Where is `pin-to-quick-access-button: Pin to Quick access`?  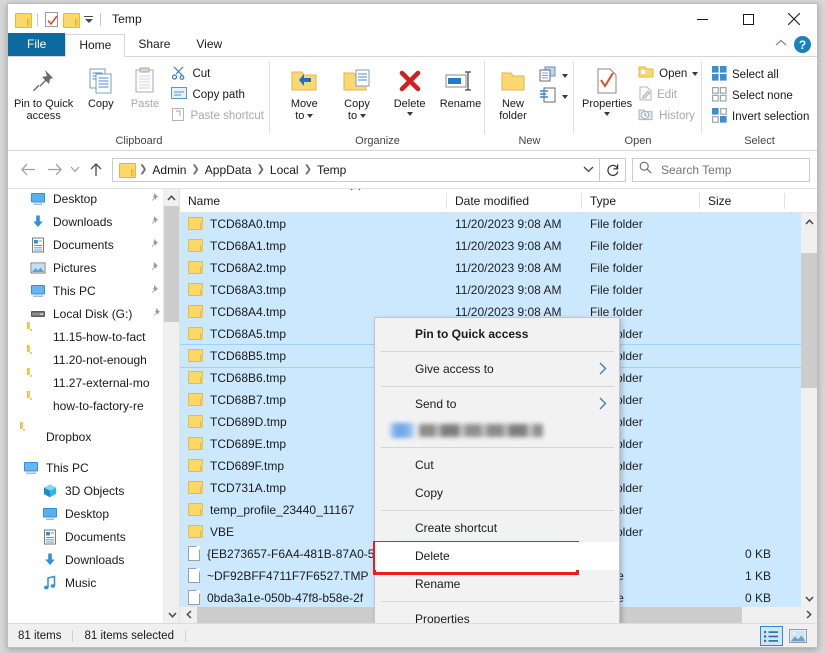
pin-to-quick-access-button: Pin to Quick access is located at coordinates (43, 91).